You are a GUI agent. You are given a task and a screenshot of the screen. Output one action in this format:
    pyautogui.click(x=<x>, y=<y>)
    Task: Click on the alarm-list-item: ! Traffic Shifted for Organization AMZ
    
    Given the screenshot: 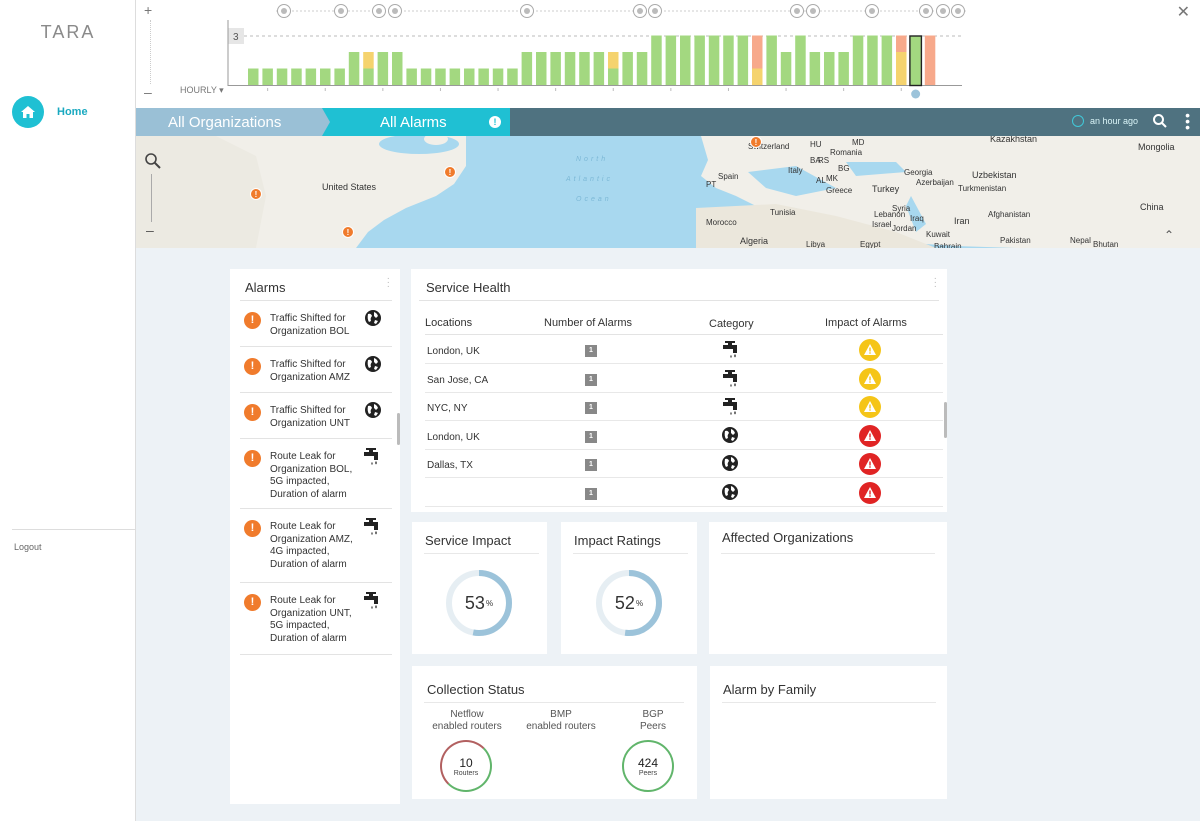 What is the action you would take?
    pyautogui.click(x=316, y=370)
    